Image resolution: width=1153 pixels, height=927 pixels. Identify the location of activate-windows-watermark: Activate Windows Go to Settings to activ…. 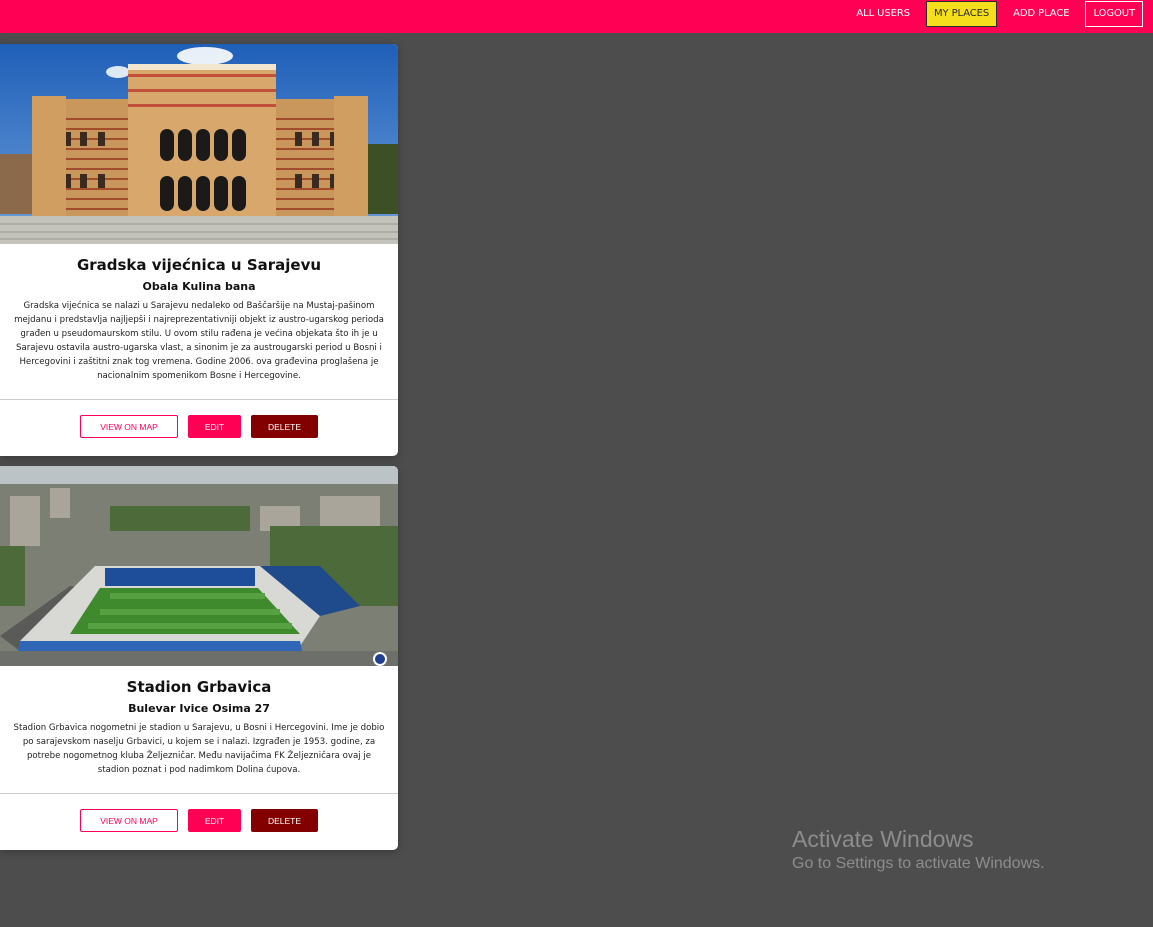
(918, 850).